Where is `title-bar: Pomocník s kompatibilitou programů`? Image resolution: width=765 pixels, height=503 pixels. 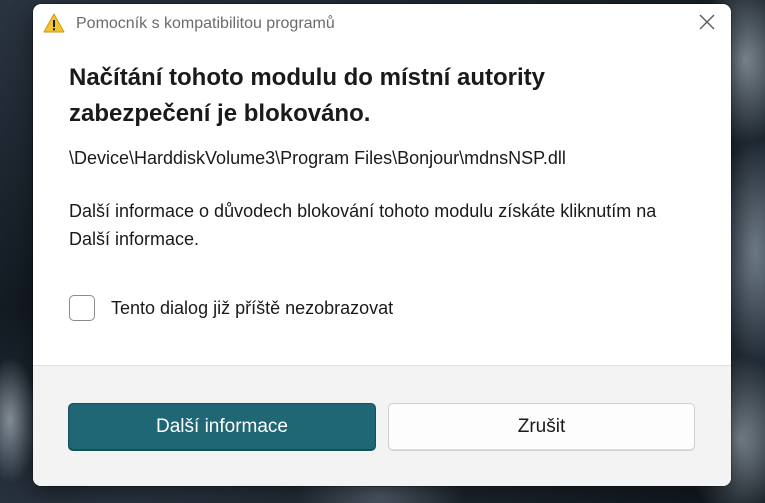 title-bar: Pomocník s kompatibilitou programů is located at coordinates (382, 24).